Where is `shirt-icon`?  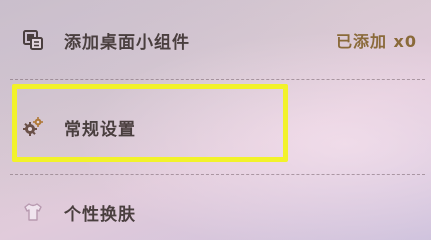
shirt-icon is located at coordinates (33, 212).